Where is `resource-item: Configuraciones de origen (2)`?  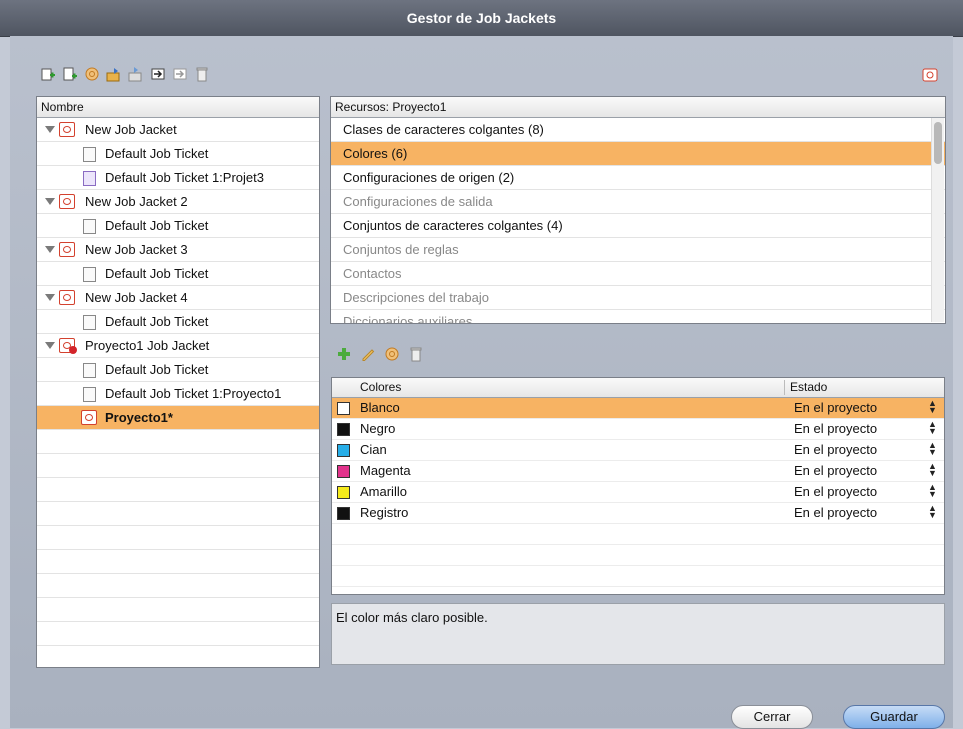
resource-item: Configuraciones de origen (2) is located at coordinates (638, 178).